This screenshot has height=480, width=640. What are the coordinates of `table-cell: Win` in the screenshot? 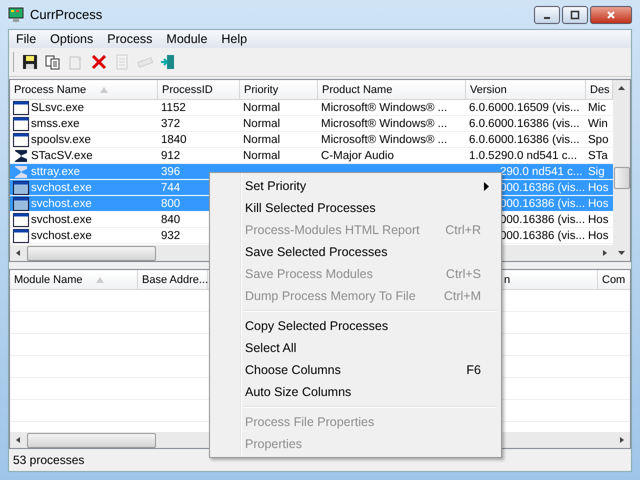 It's located at (598, 124).